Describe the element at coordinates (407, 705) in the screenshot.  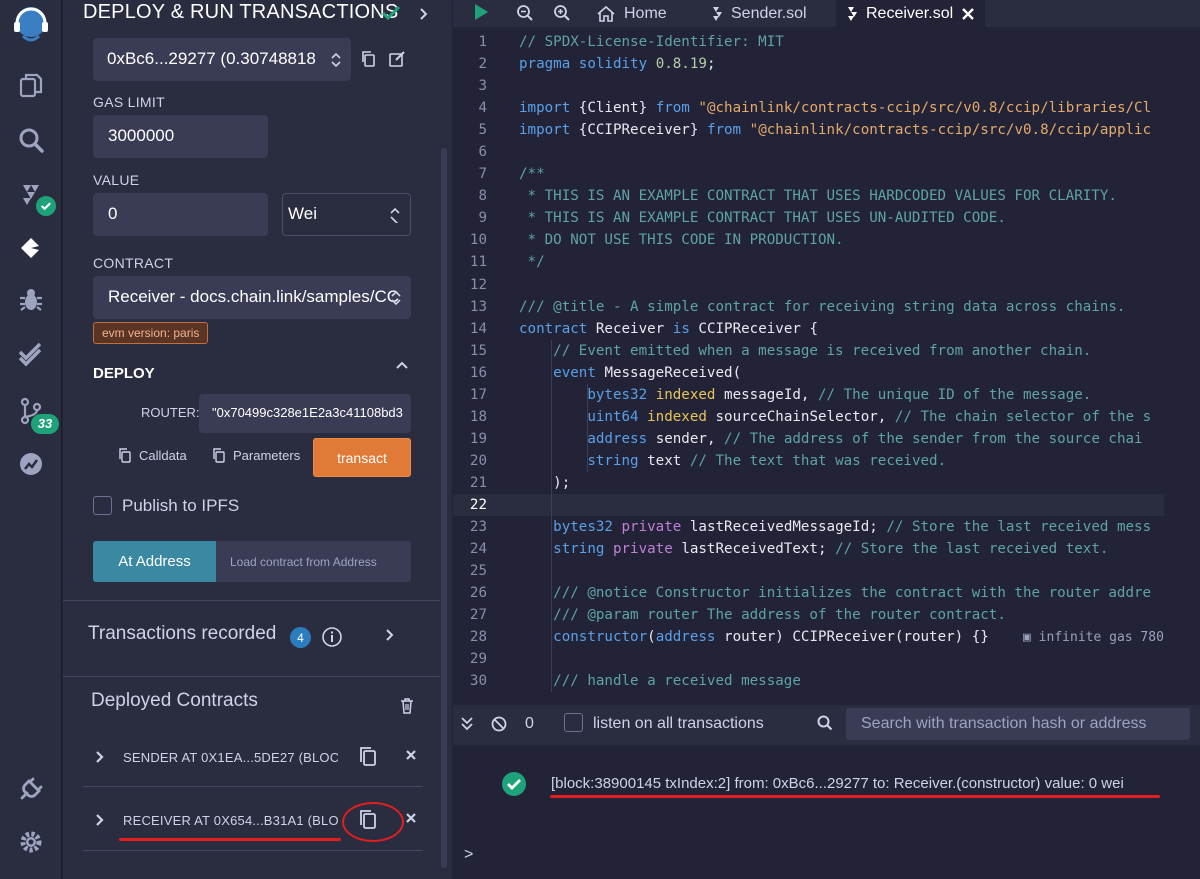
I see `trash-icon` at that location.